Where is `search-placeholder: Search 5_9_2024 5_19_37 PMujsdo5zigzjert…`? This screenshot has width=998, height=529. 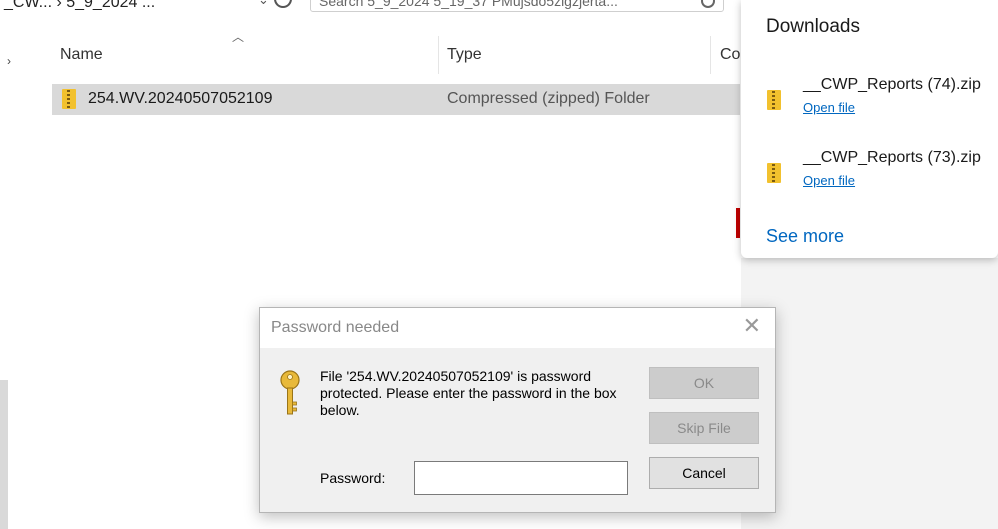 search-placeholder: Search 5_9_2024 5_19_37 PMujsdo5zigzjert… is located at coordinates (468, 4).